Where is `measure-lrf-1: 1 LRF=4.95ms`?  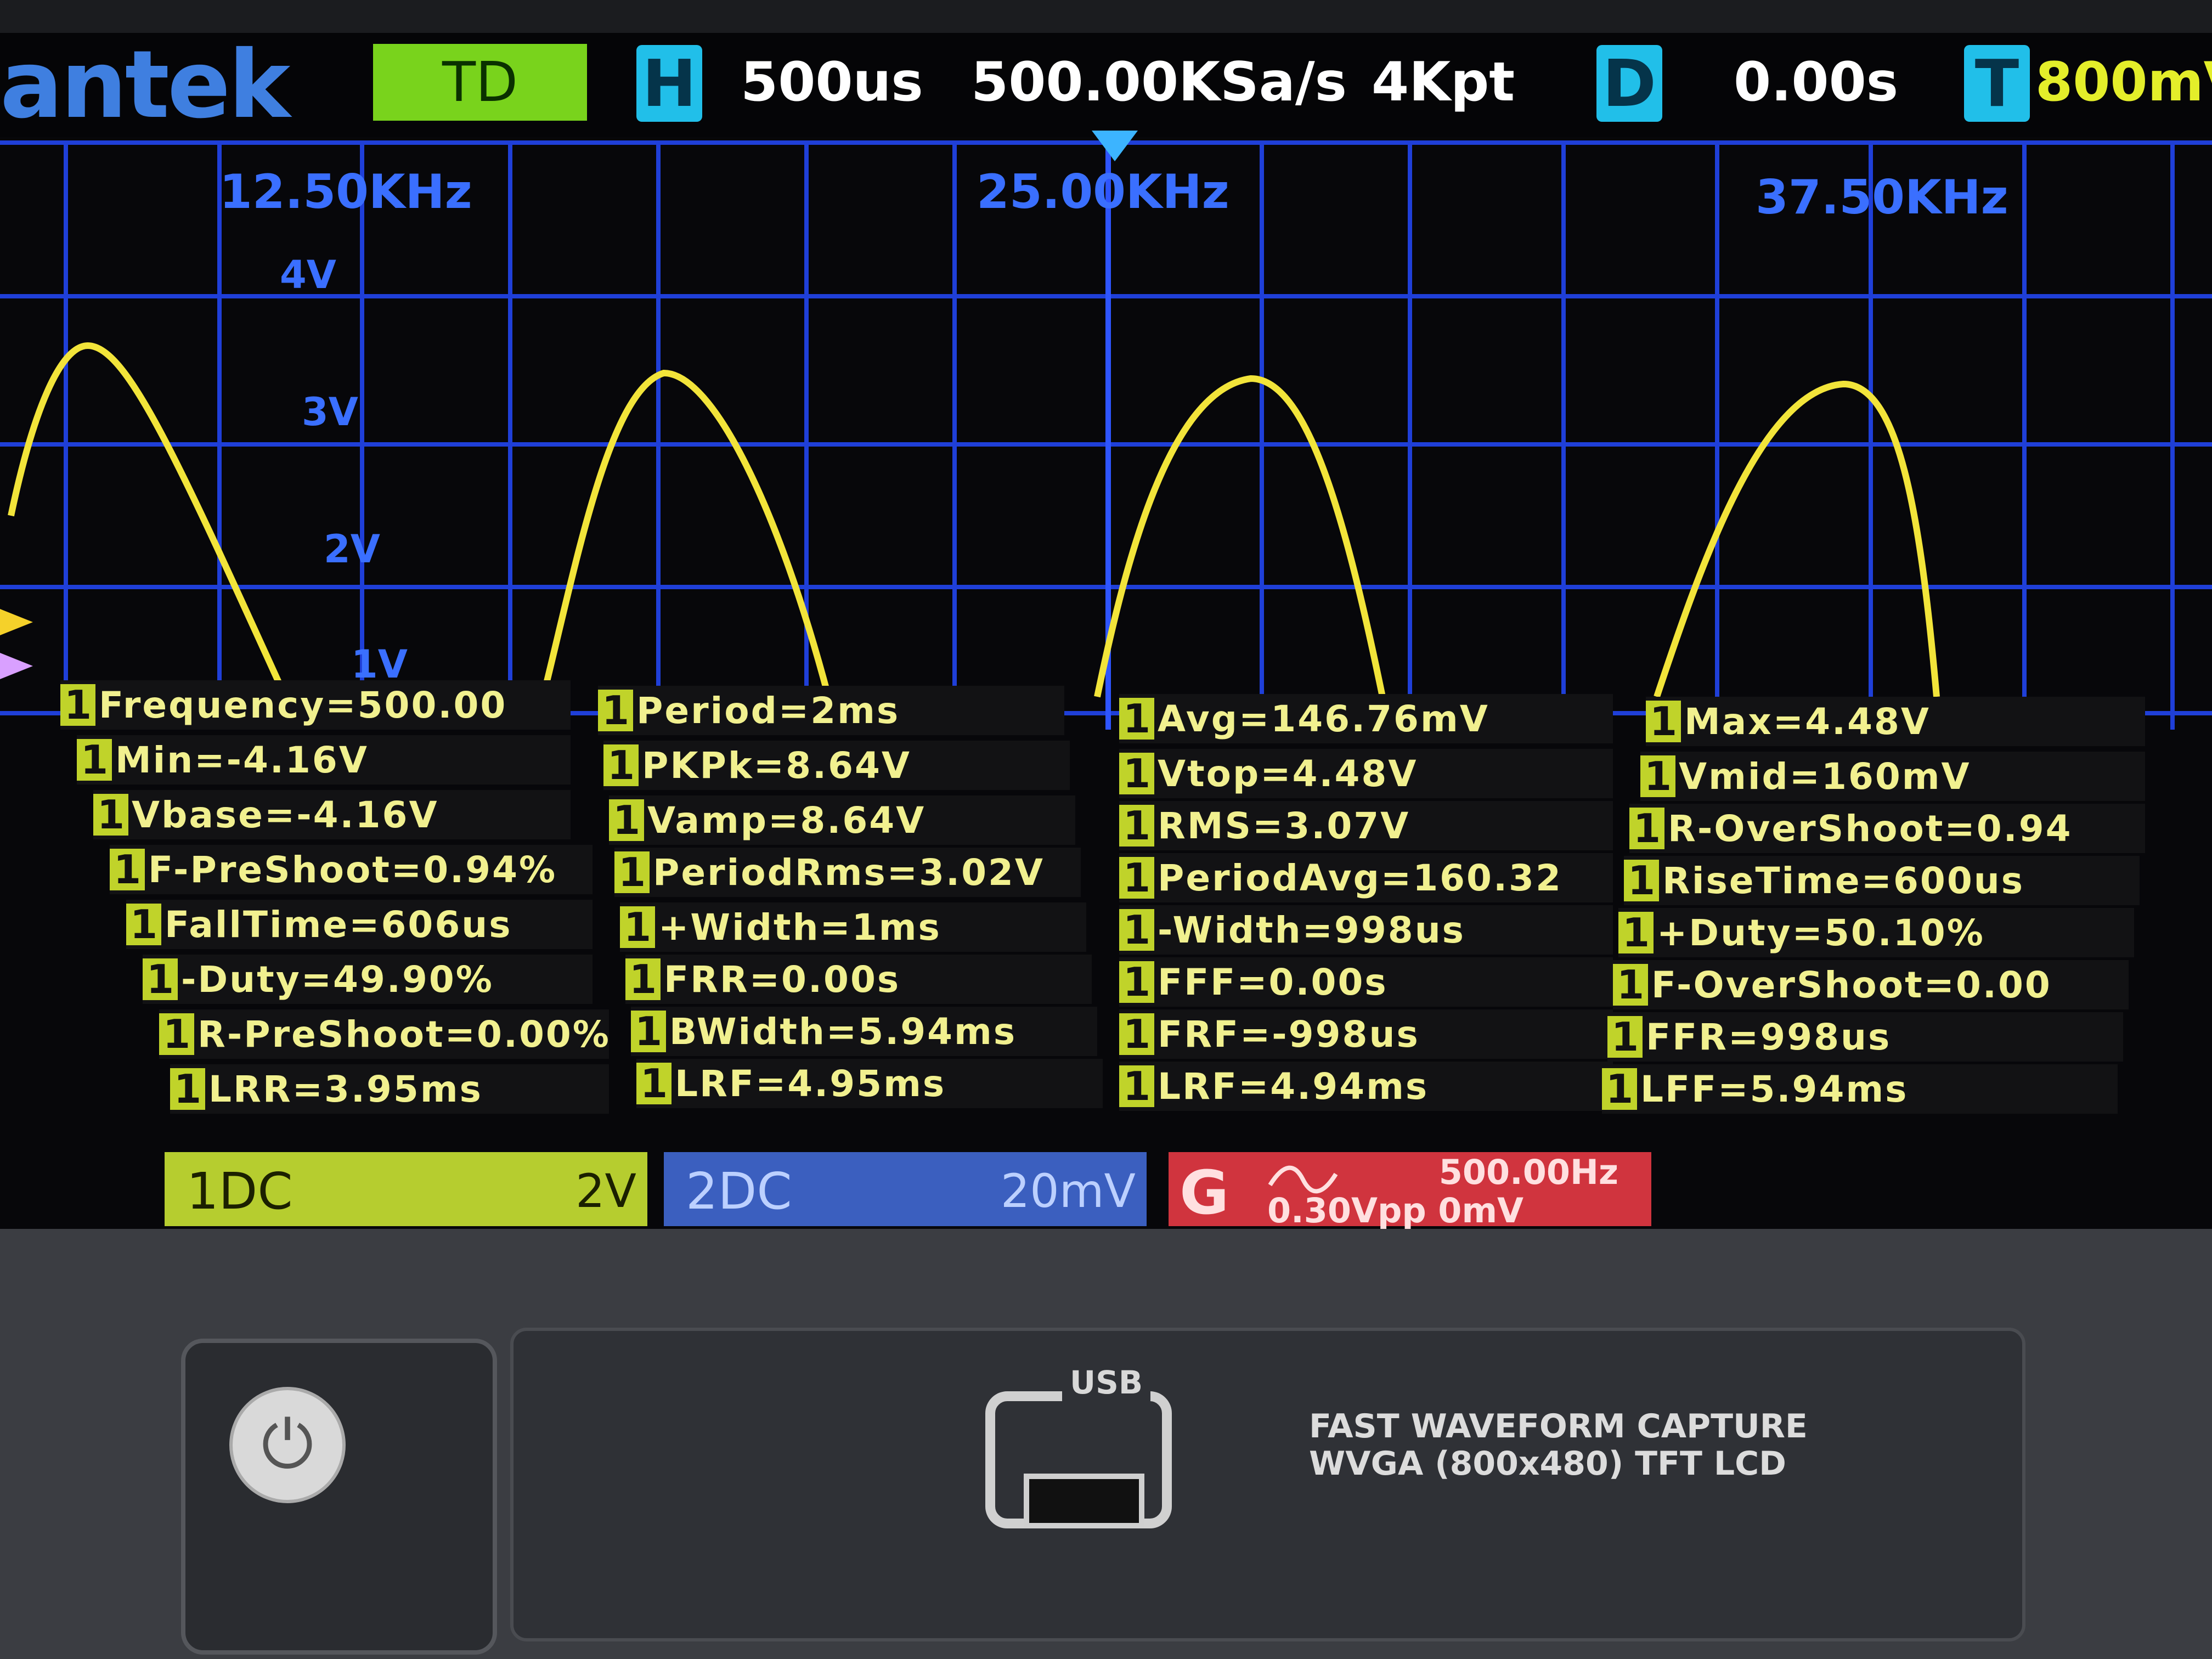 measure-lrf-1: 1 LRF=4.95ms is located at coordinates (869, 1083).